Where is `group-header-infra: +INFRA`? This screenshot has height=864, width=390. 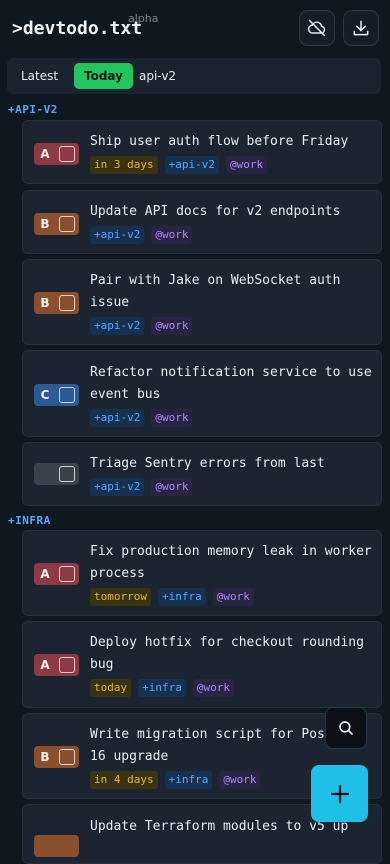 group-header-infra: +INFRA is located at coordinates (29, 520).